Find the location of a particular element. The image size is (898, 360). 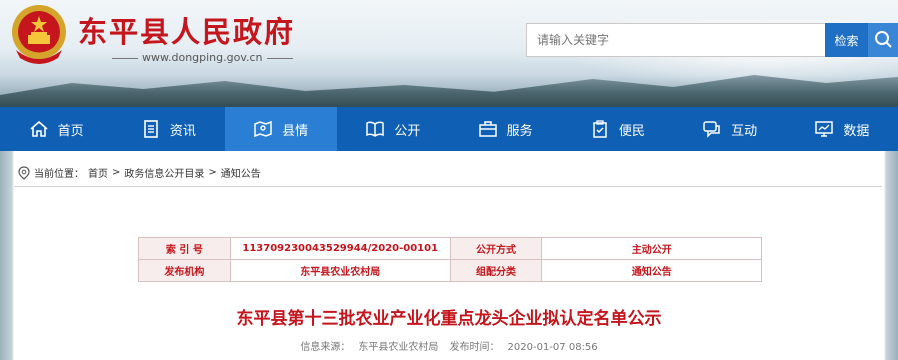

map-icon is located at coordinates (263, 129).